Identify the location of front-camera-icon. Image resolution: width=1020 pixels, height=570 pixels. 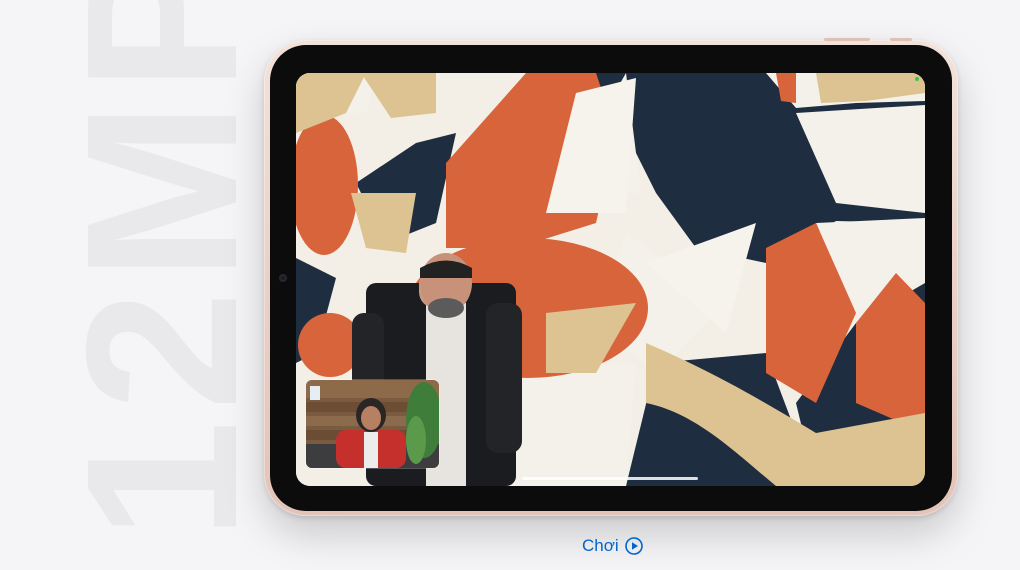
(283, 278).